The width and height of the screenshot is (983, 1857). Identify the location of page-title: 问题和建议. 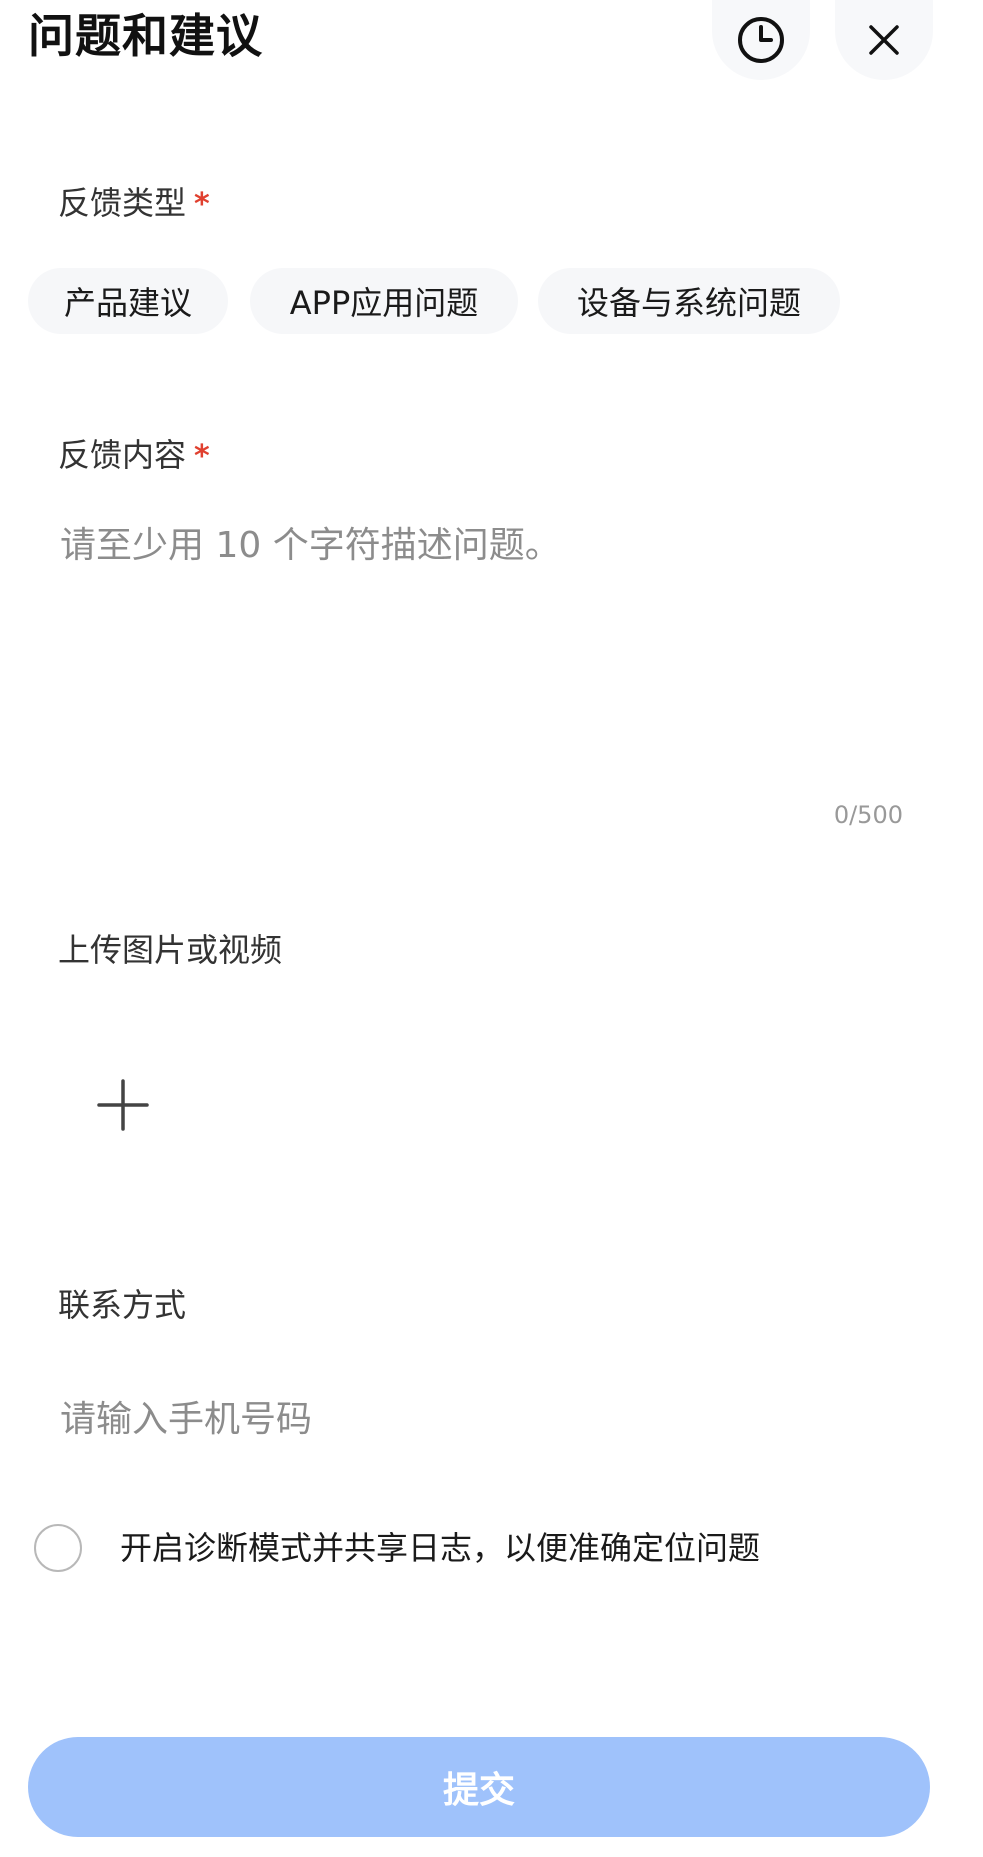
(145, 36).